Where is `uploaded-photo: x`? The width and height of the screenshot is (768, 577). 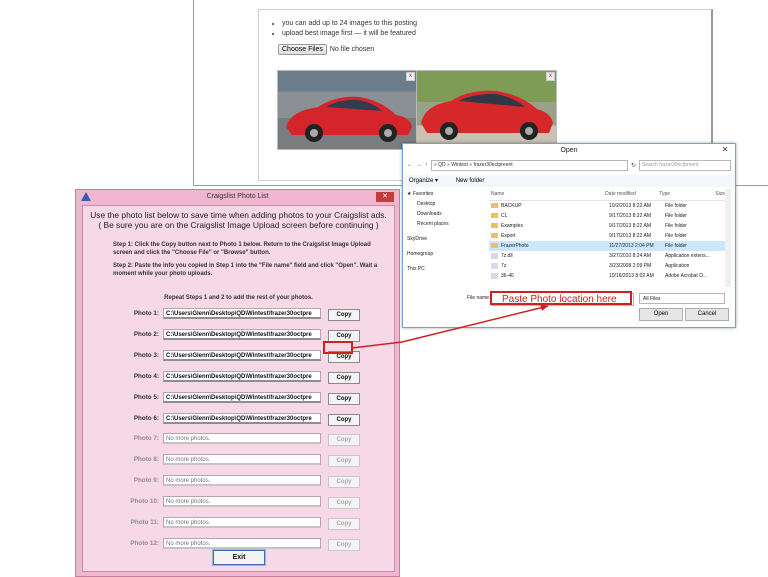 uploaded-photo: x is located at coordinates (486, 110).